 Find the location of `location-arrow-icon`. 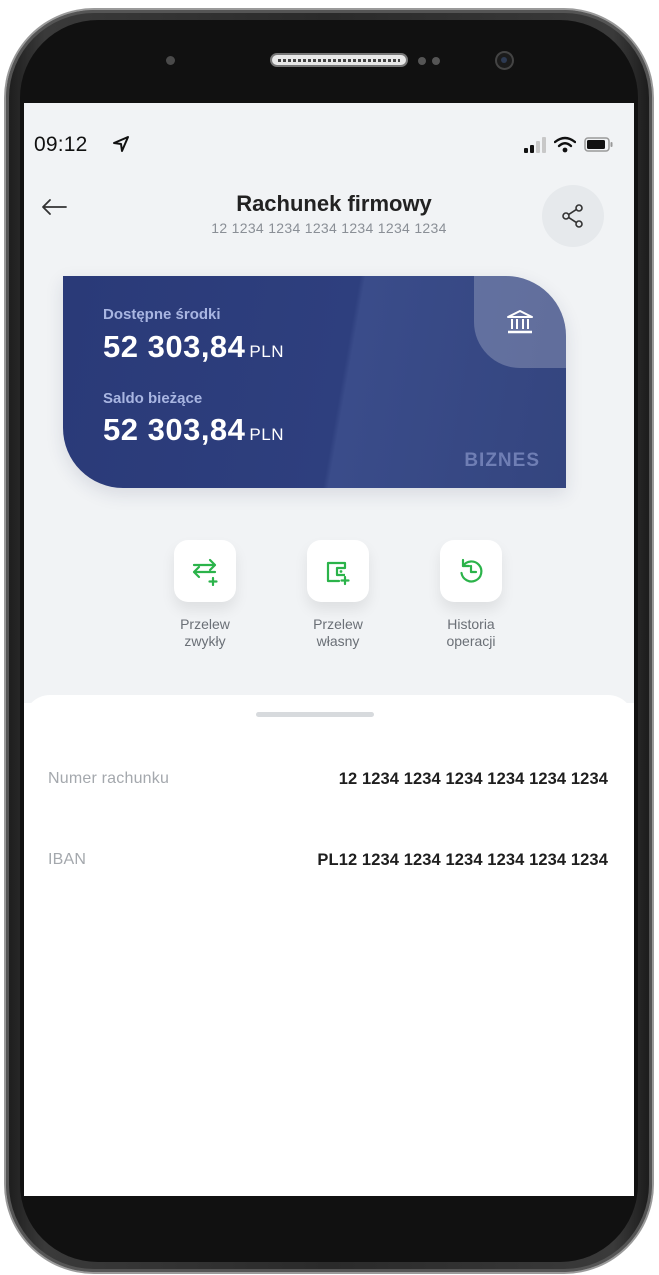

location-arrow-icon is located at coordinates (121, 144).